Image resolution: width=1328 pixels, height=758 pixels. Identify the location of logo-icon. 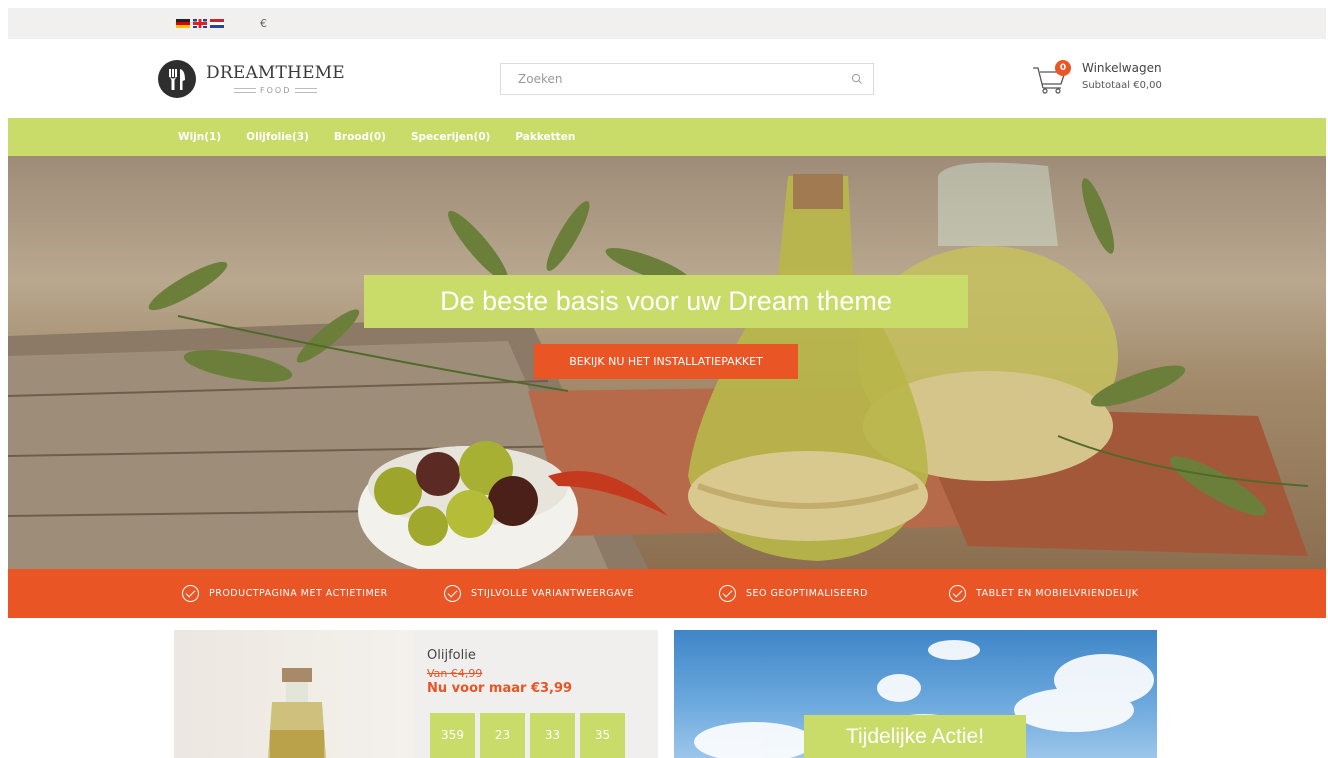
(177, 79).